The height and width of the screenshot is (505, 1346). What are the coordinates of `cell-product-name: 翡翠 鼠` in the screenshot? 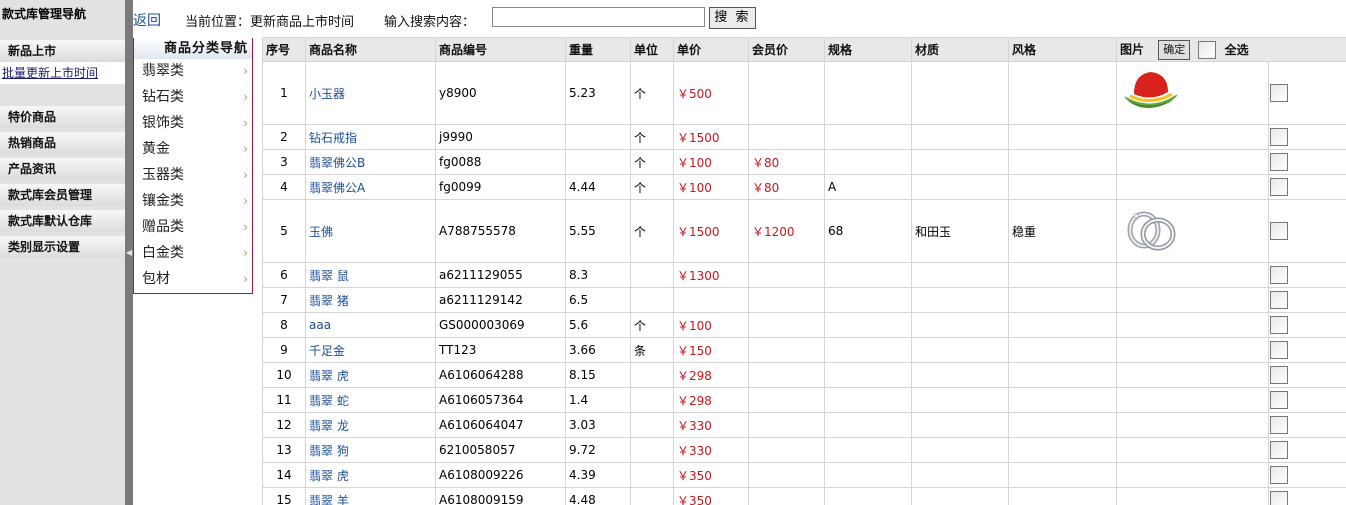 It's located at (370, 275).